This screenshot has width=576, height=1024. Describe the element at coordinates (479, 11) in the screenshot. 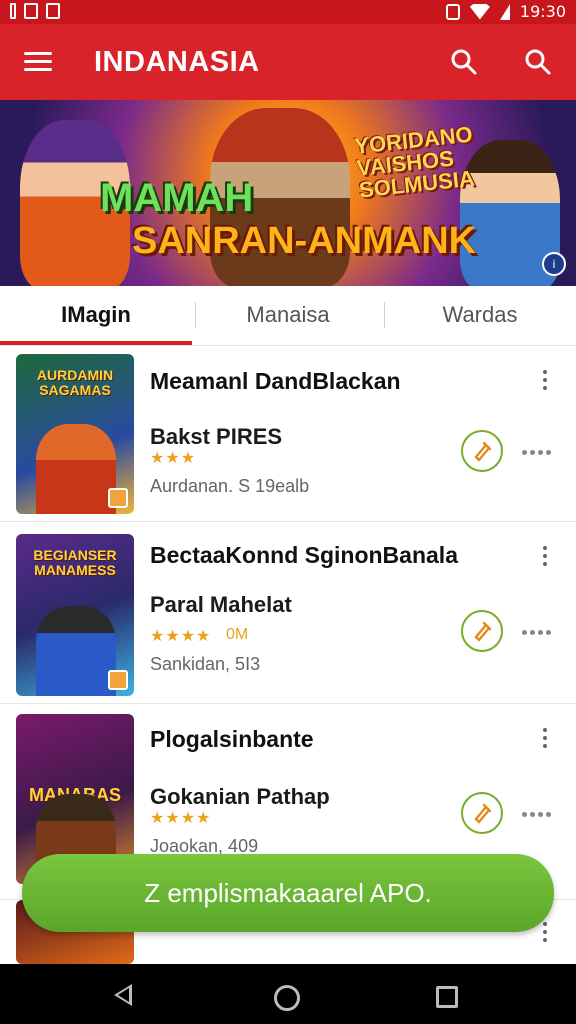

I see `wifi-icon` at that location.